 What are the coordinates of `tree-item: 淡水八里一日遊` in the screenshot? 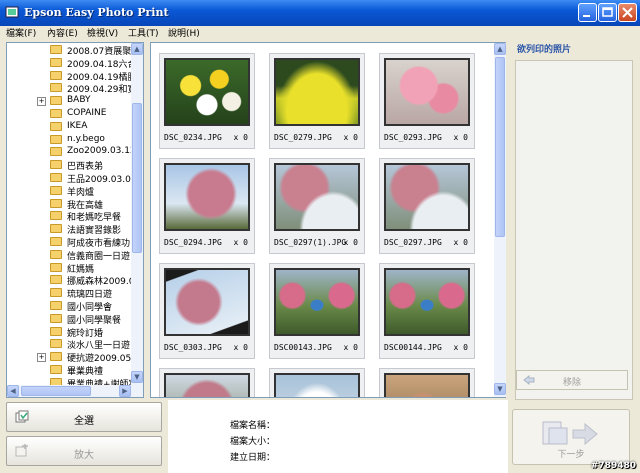 It's located at (69, 345).